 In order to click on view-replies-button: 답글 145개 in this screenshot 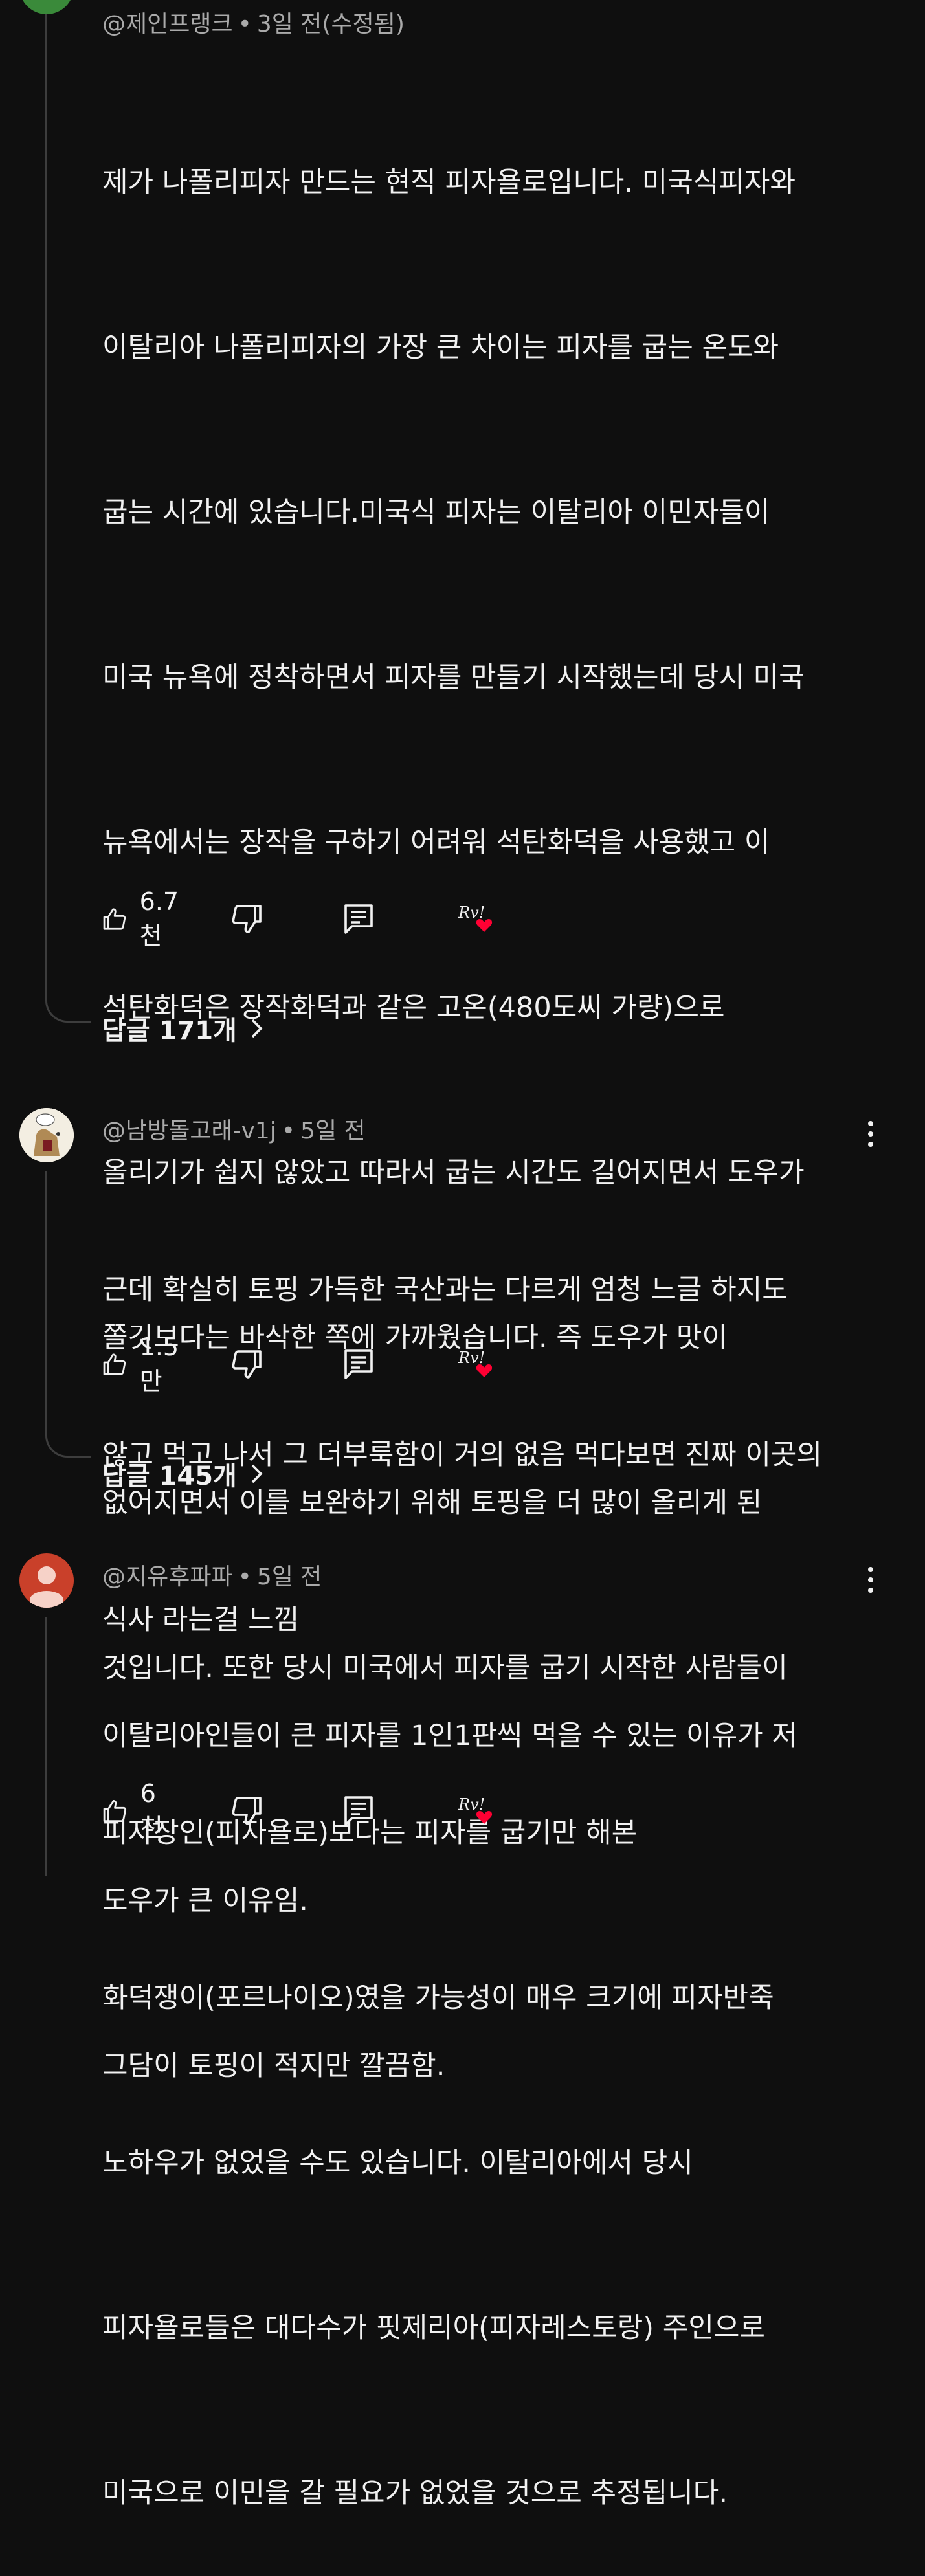, I will do `click(183, 1474)`.